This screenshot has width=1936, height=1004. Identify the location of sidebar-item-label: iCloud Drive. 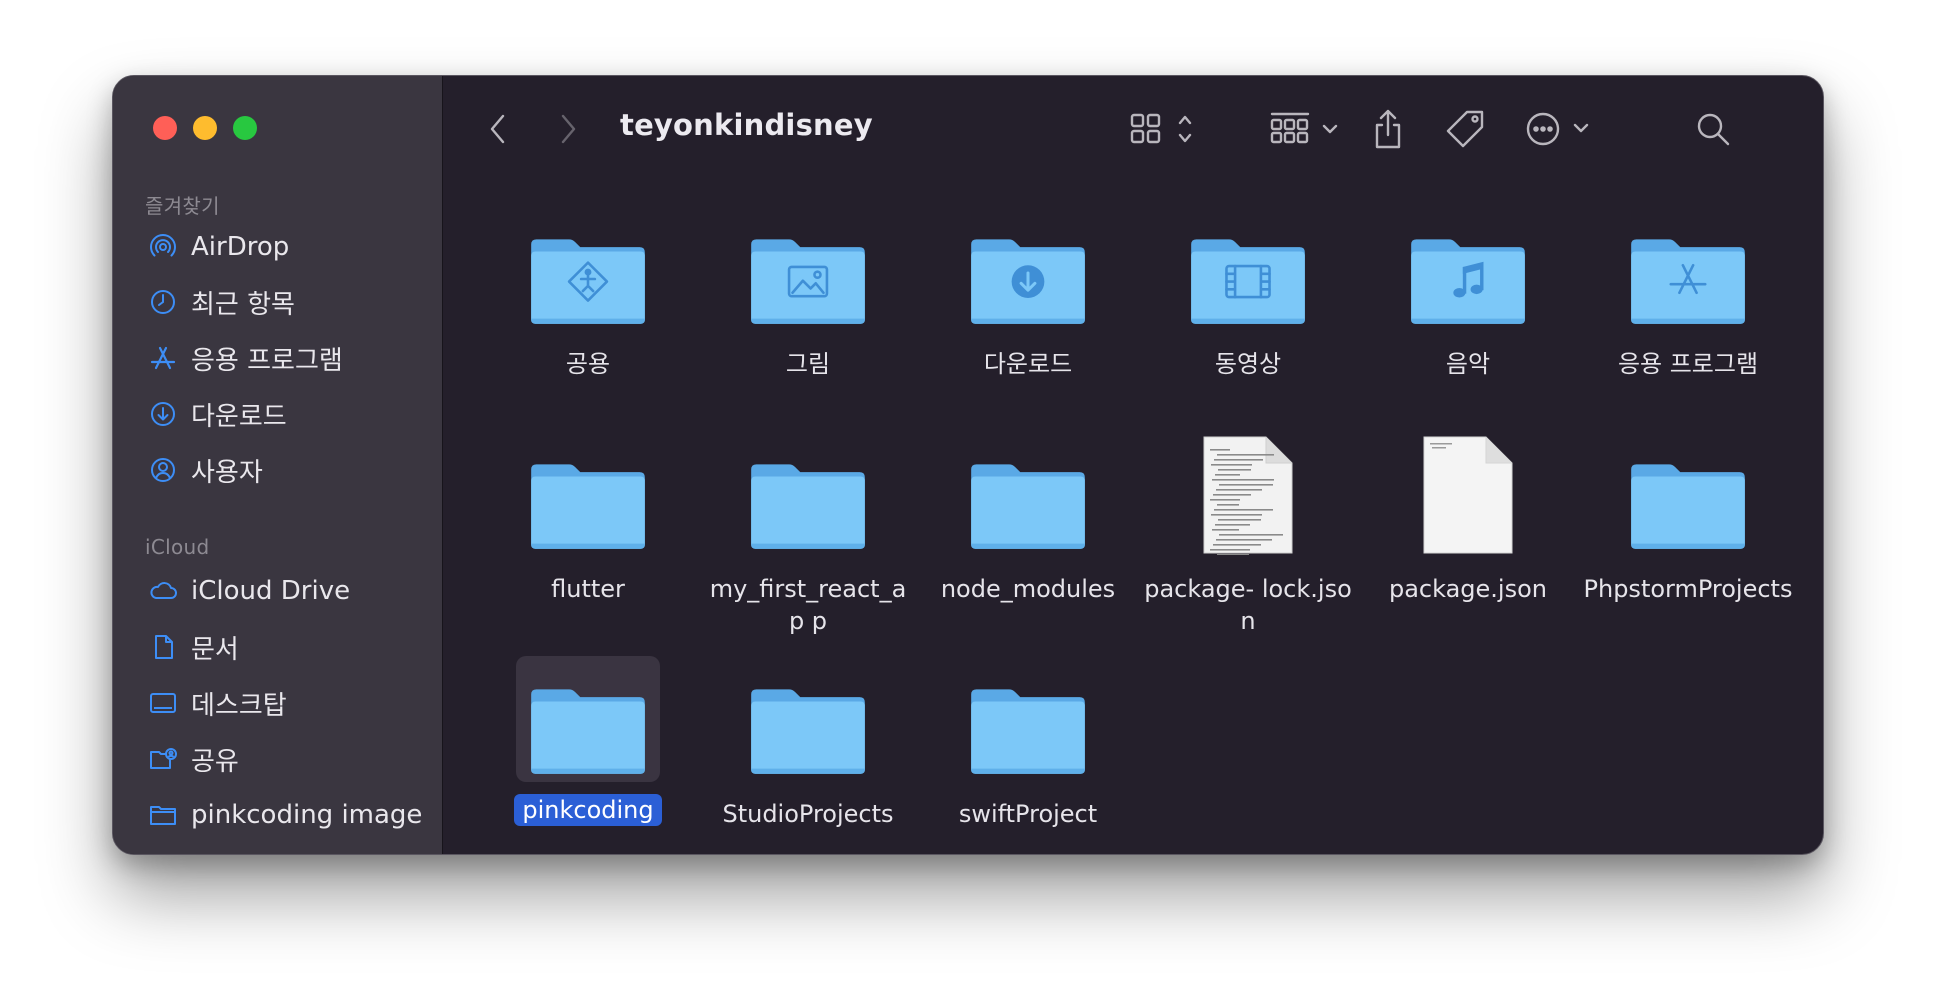
(271, 591).